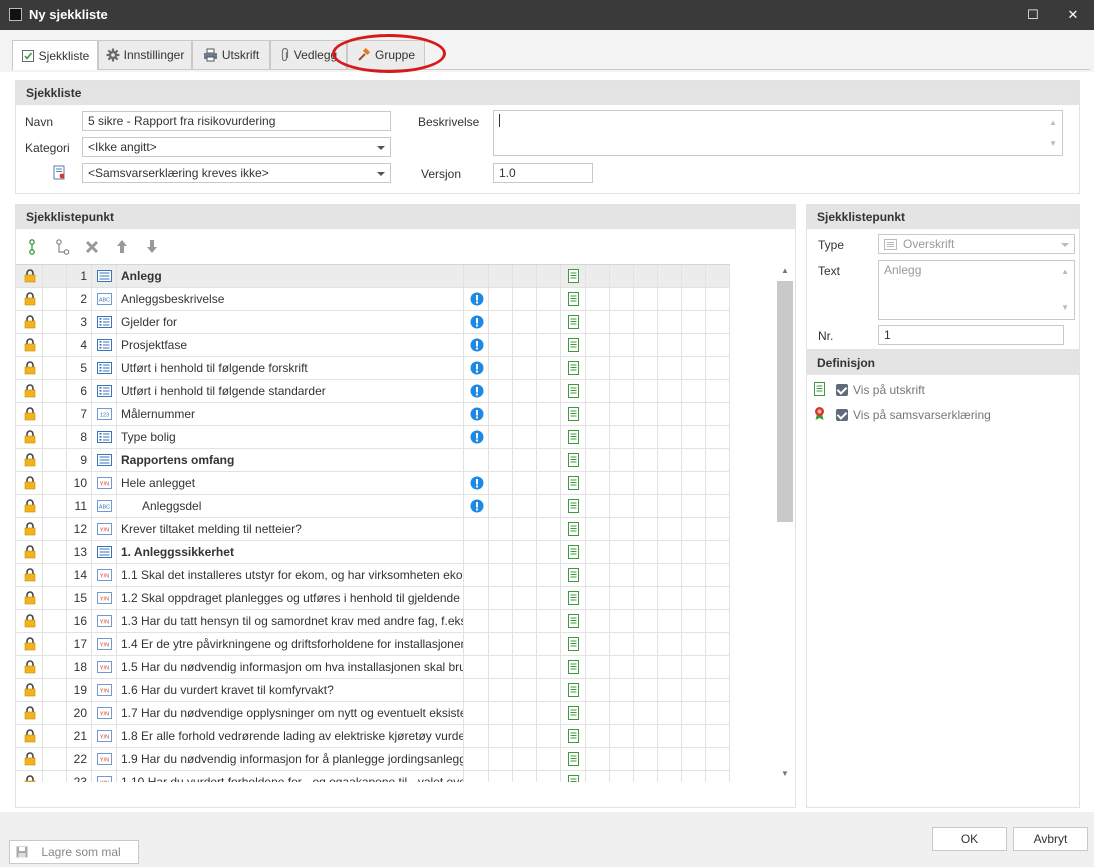 This screenshot has width=1094, height=867. What do you see at coordinates (104, 391) in the screenshot?
I see `list-type-icon` at bounding box center [104, 391].